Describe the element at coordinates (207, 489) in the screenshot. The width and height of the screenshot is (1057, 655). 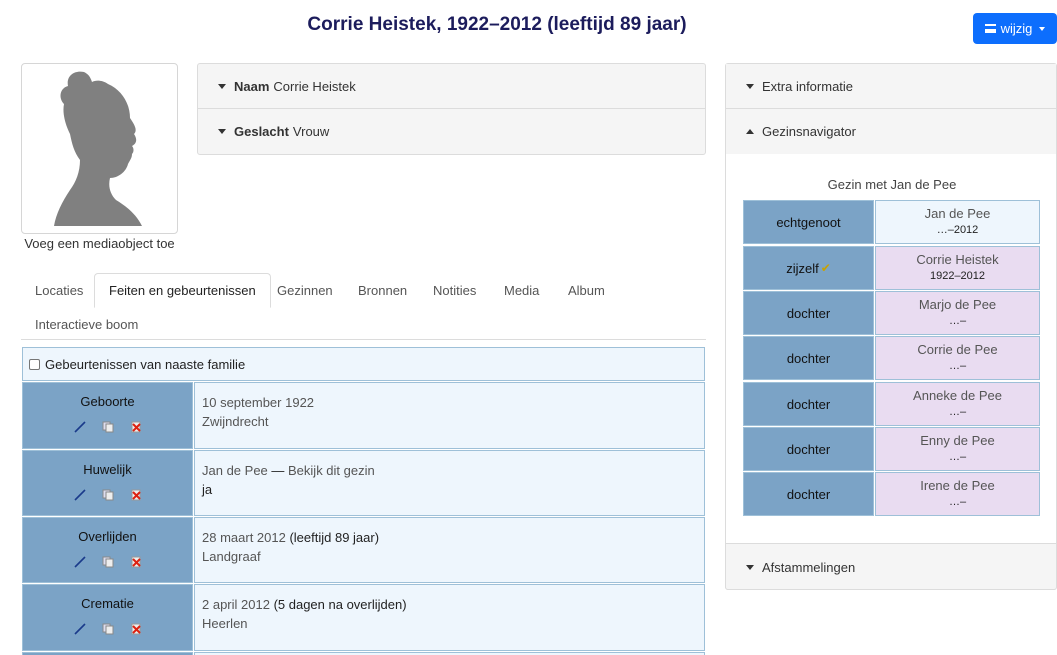
I see `fact-detail: ja` at that location.